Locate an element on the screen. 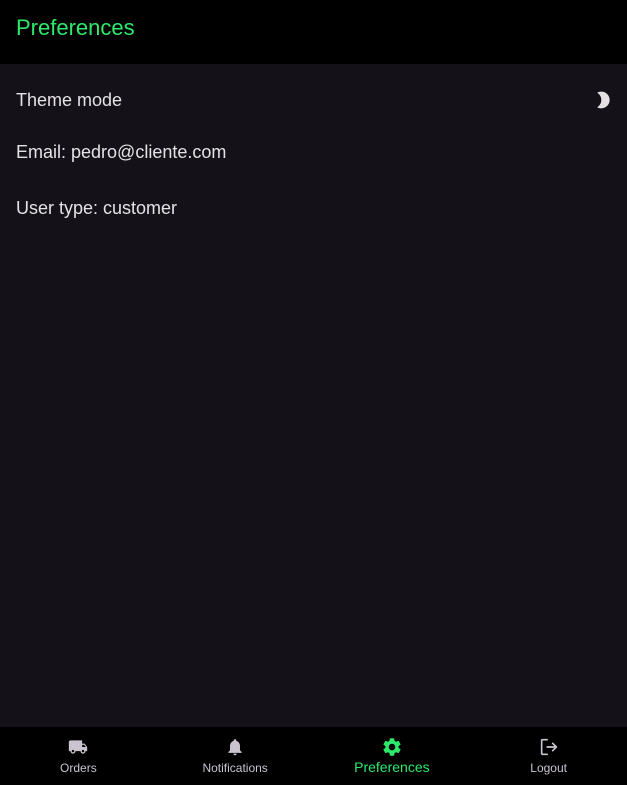 The width and height of the screenshot is (627, 785). theme-mode-label: Theme mode is located at coordinates (69, 99).